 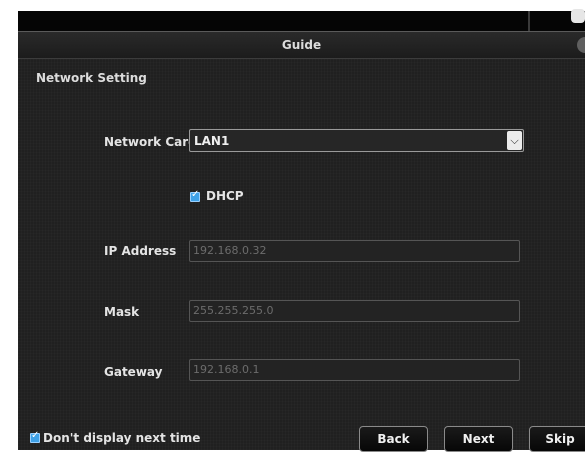 What do you see at coordinates (225, 196) in the screenshot?
I see `dhcp-label: DHCP` at bounding box center [225, 196].